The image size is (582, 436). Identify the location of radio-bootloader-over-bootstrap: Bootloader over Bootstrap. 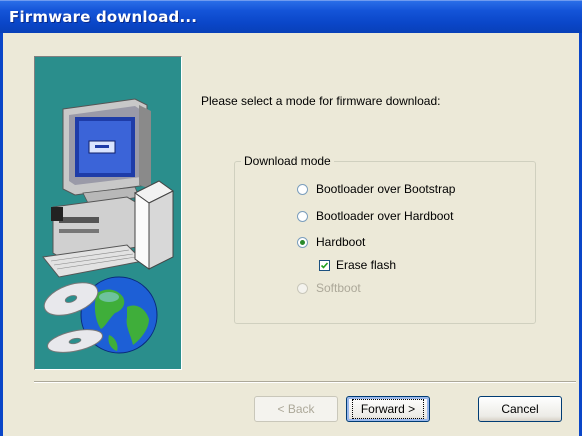
(376, 189).